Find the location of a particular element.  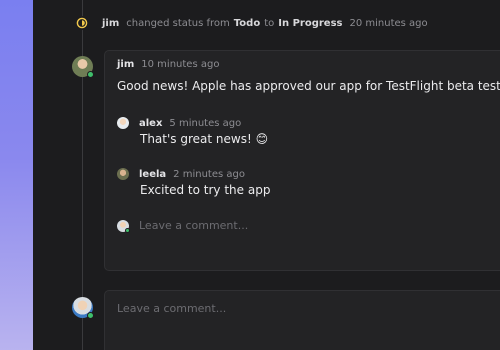

event-text: changed status from is located at coordinates (178, 23).